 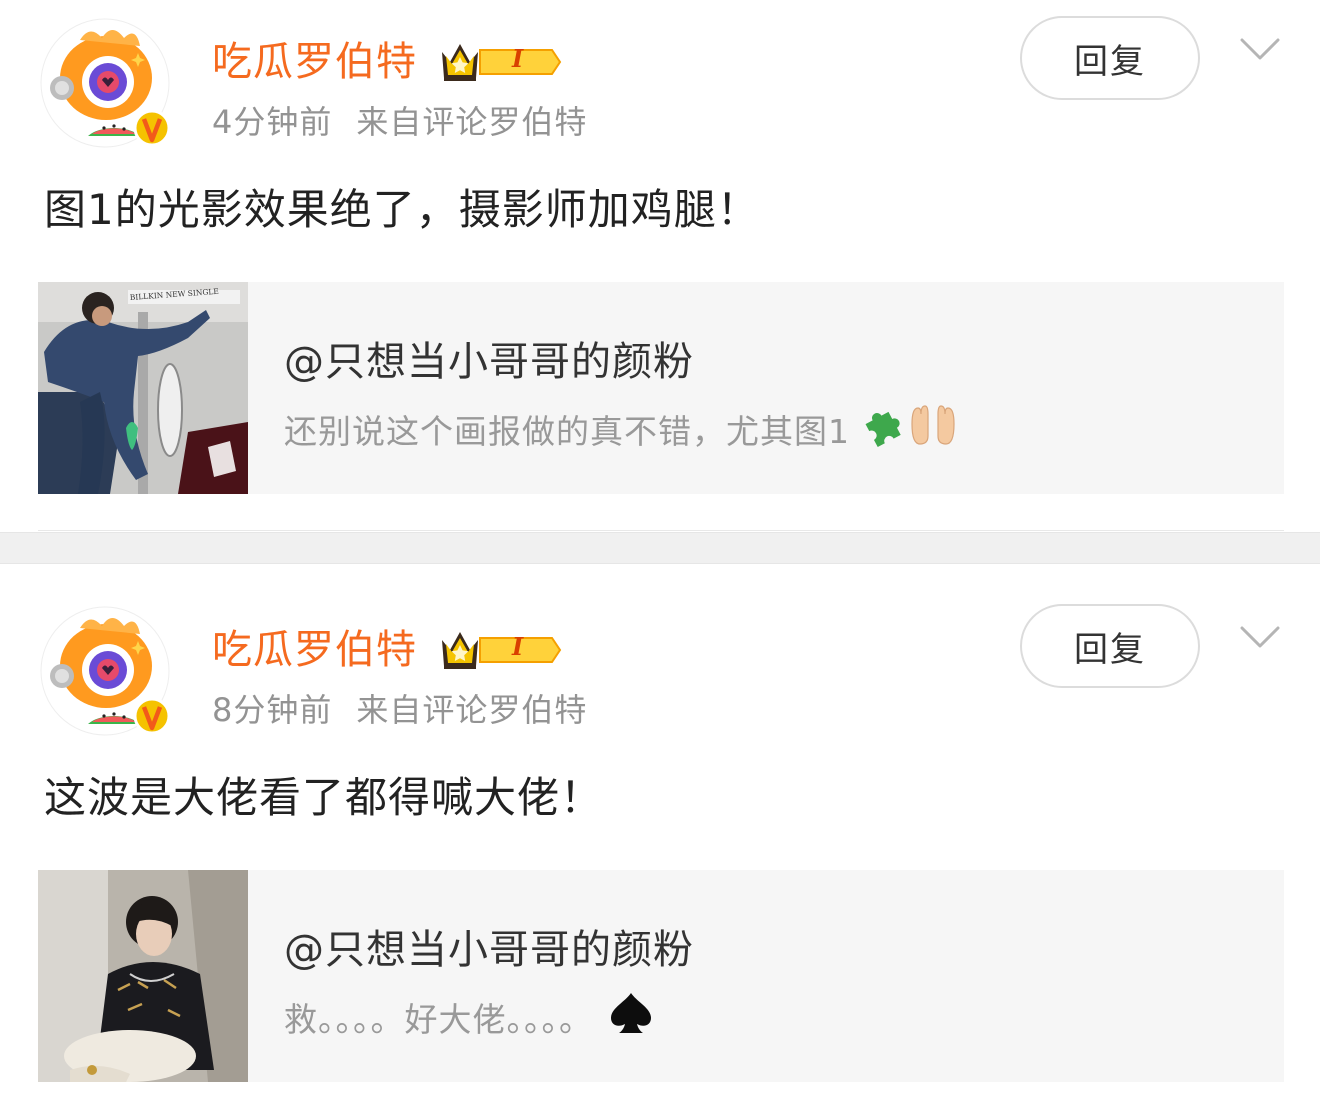 I want to click on quoted-text-row: 还别说这个画报做的真不错，尤其图1, so click(x=621, y=431).